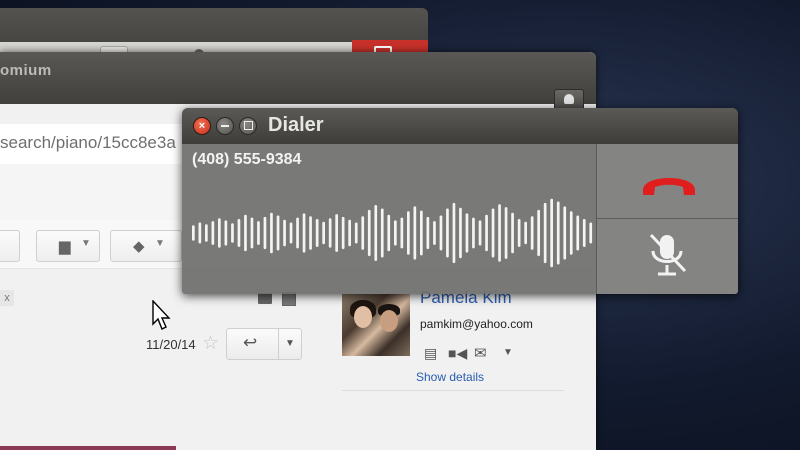 The image size is (800, 450). I want to click on close-button: ×, so click(202, 126).